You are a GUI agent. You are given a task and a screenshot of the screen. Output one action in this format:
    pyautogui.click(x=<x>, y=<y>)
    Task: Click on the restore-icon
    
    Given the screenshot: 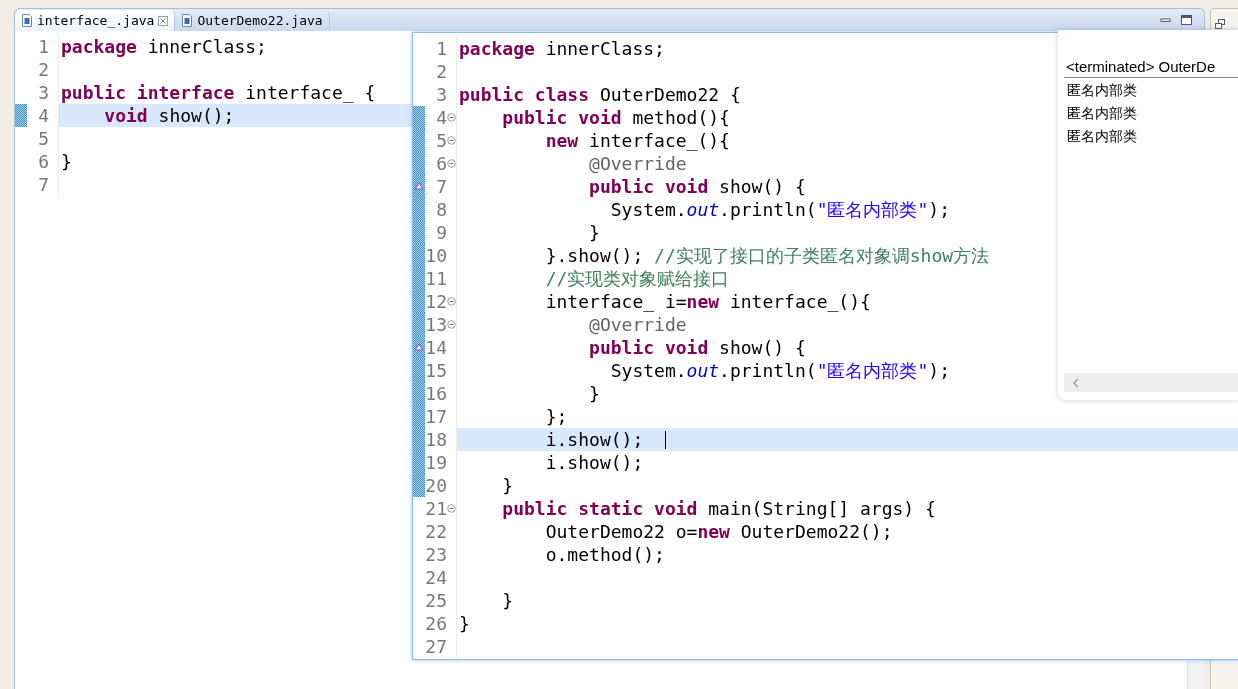 What is the action you would take?
    pyautogui.click(x=1220, y=24)
    